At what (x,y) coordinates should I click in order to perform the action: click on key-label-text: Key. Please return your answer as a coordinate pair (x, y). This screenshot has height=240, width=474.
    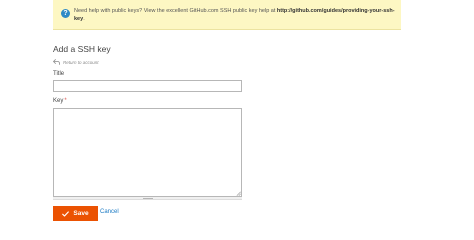
    Looking at the image, I should click on (58, 101).